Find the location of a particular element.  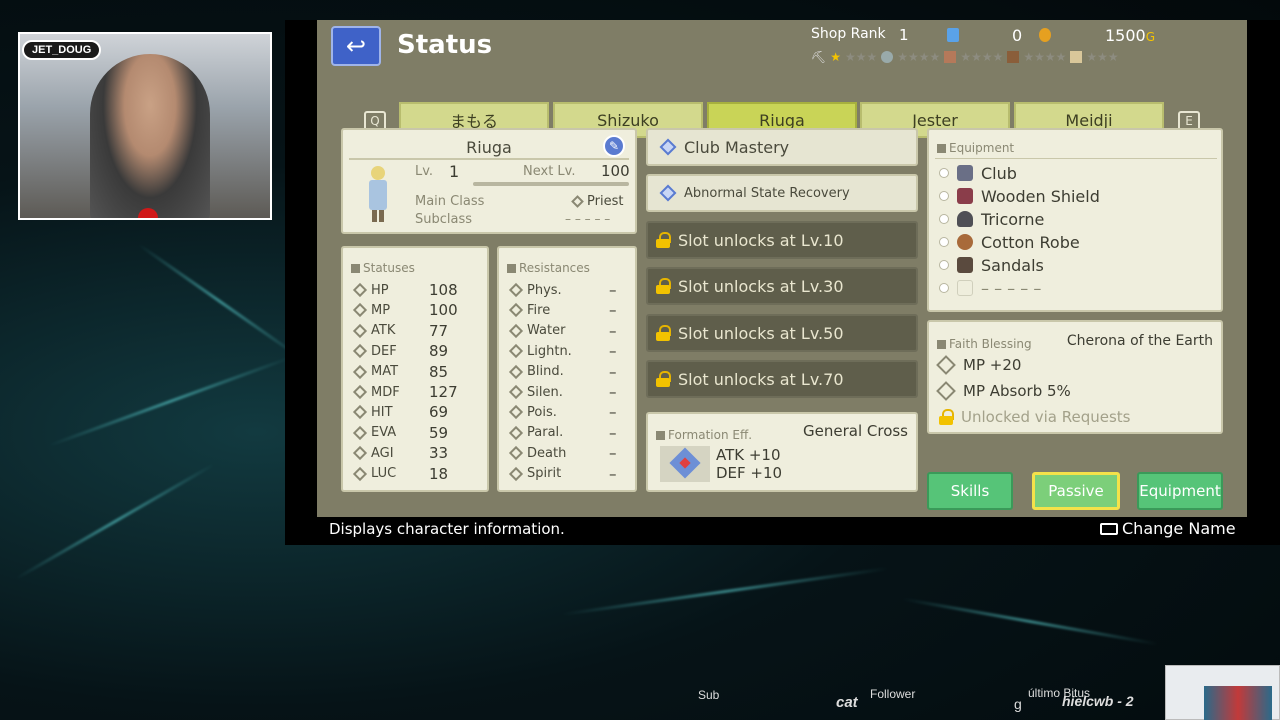

footer-cat: cat is located at coordinates (847, 702).